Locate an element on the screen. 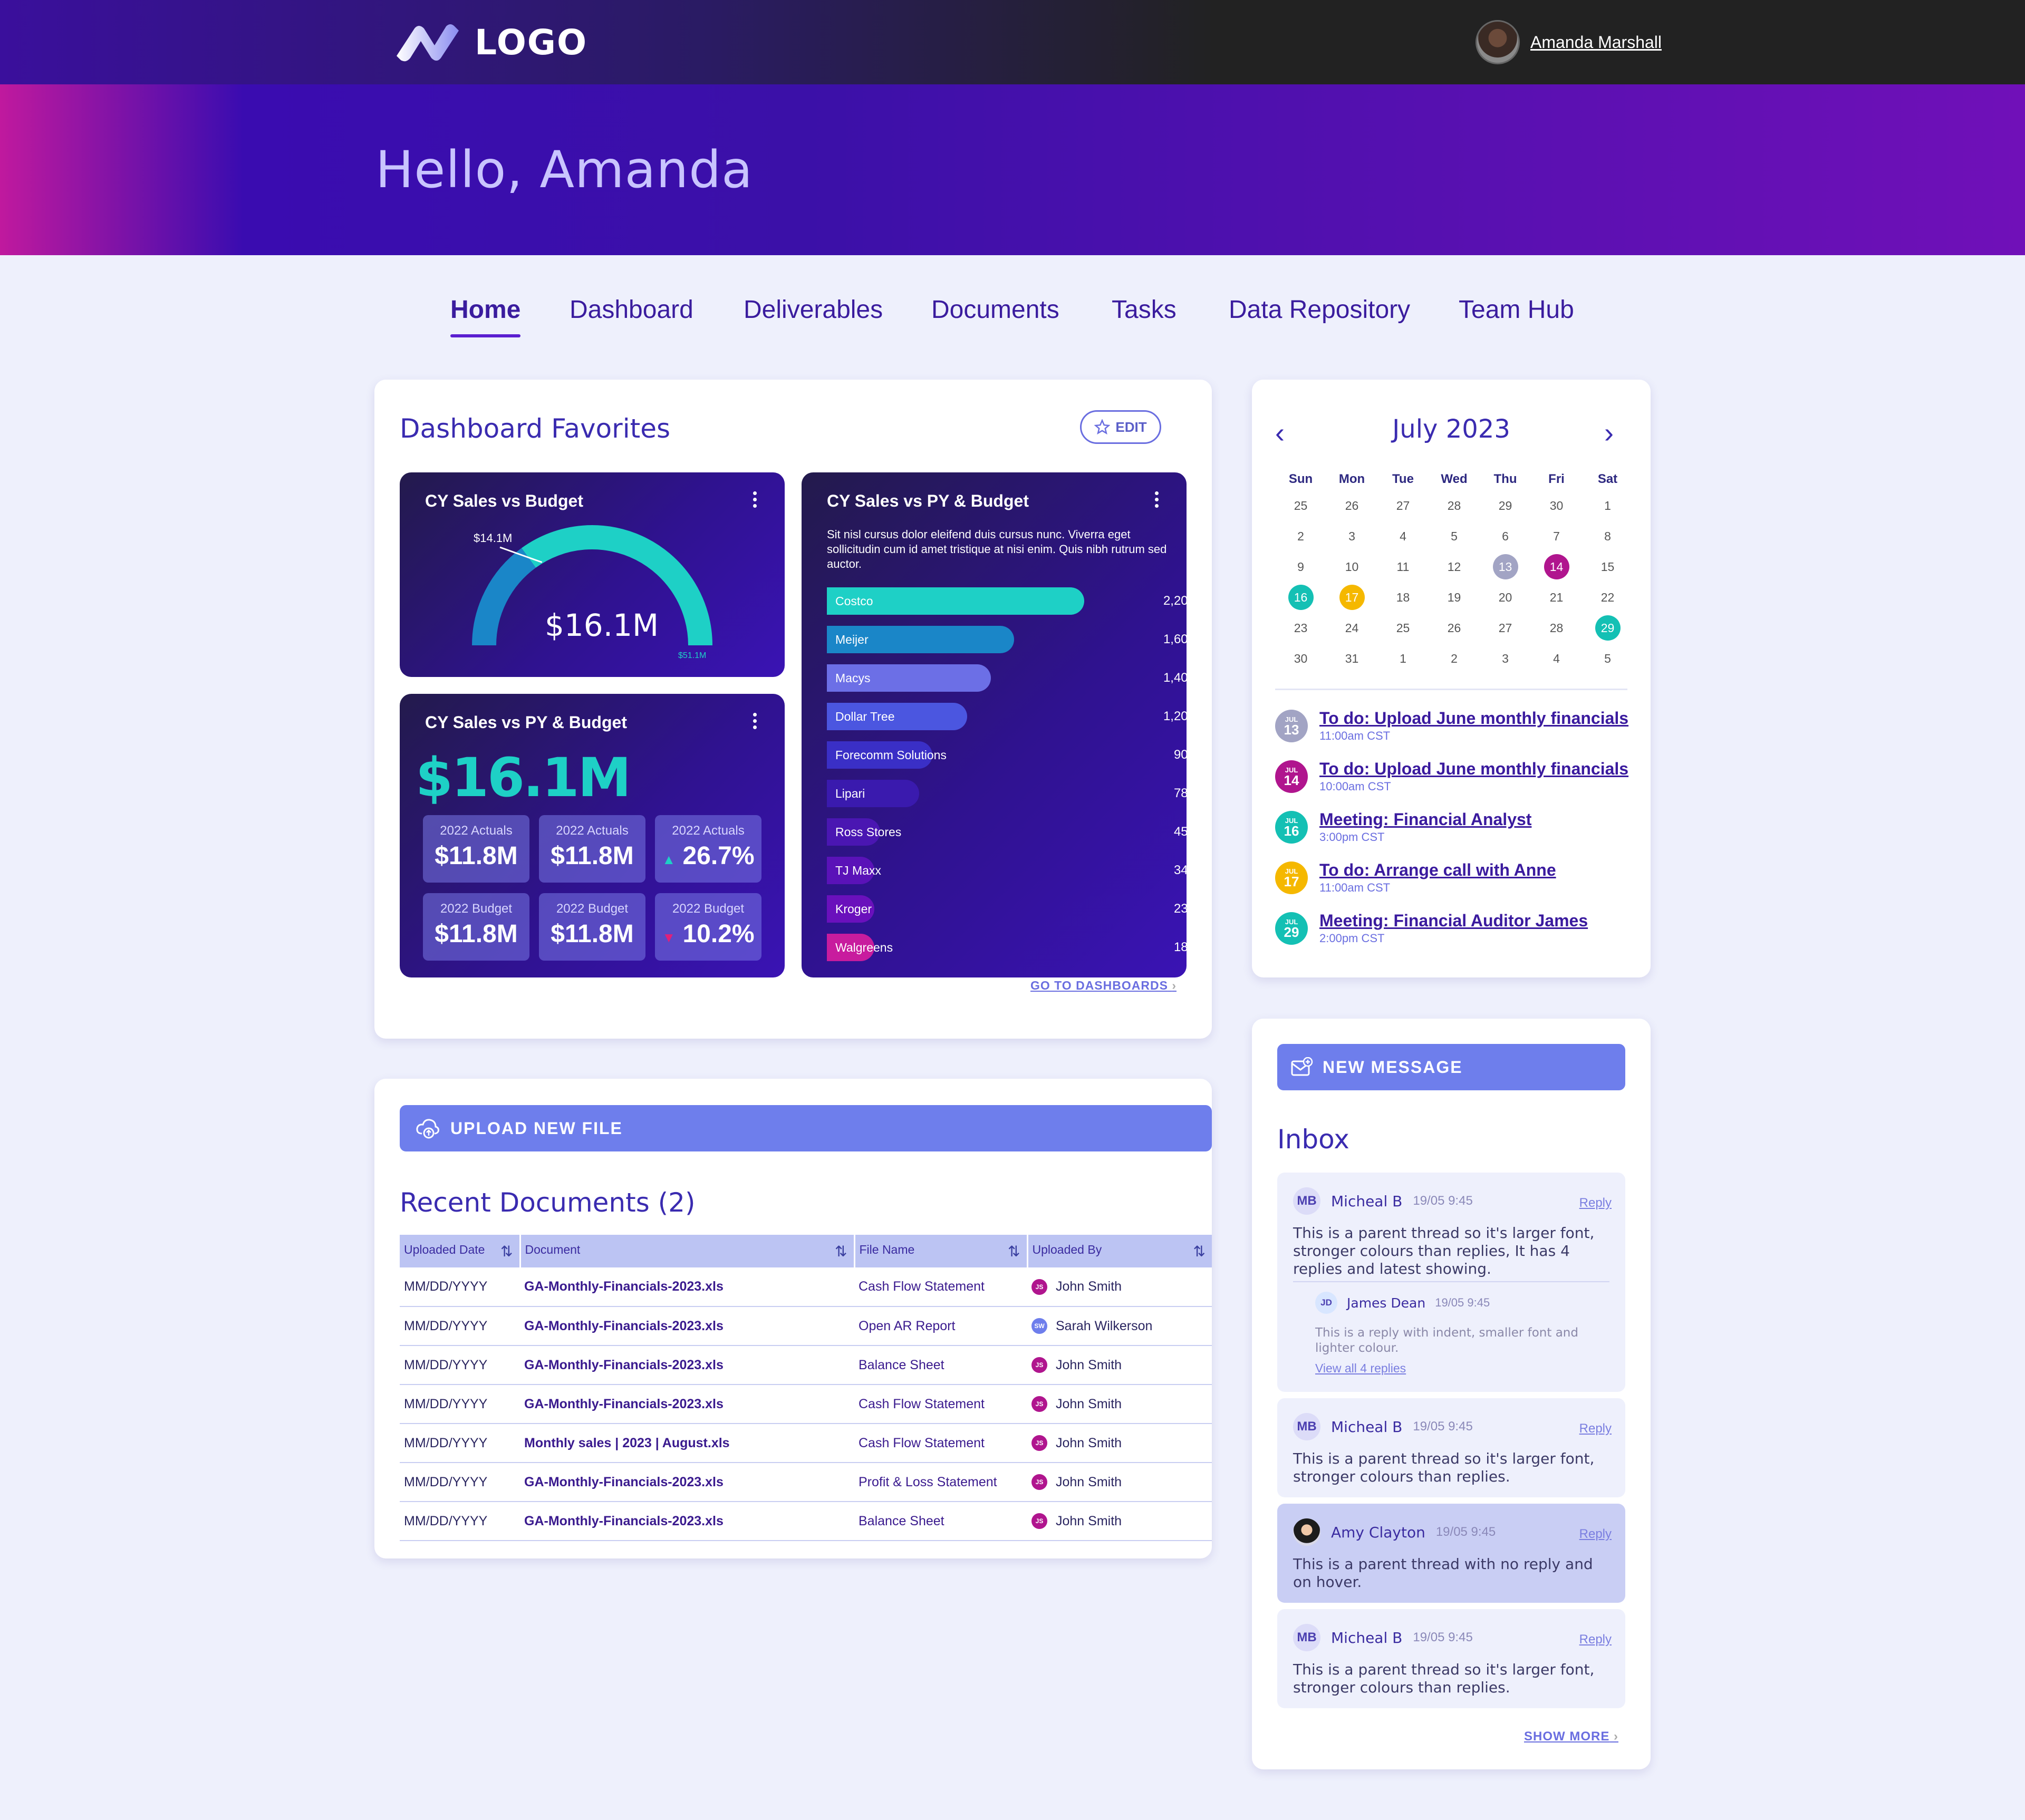 The height and width of the screenshot is (1820, 2025). calendar-day: 11 is located at coordinates (1403, 566).